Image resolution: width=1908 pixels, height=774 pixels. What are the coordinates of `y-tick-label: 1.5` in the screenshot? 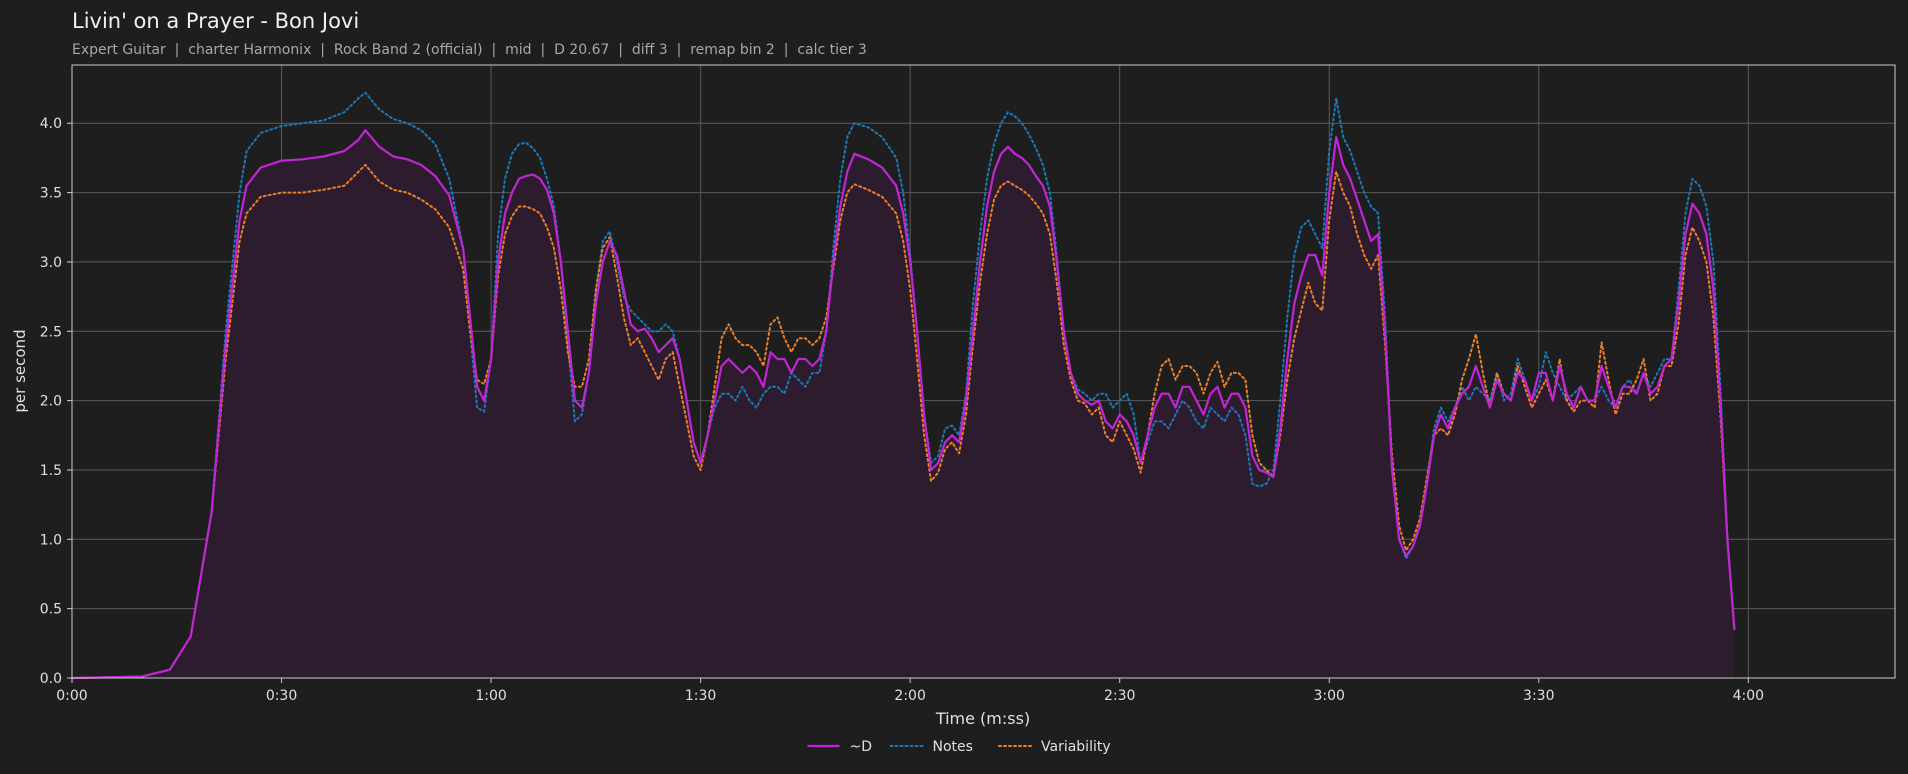 It's located at (51, 471).